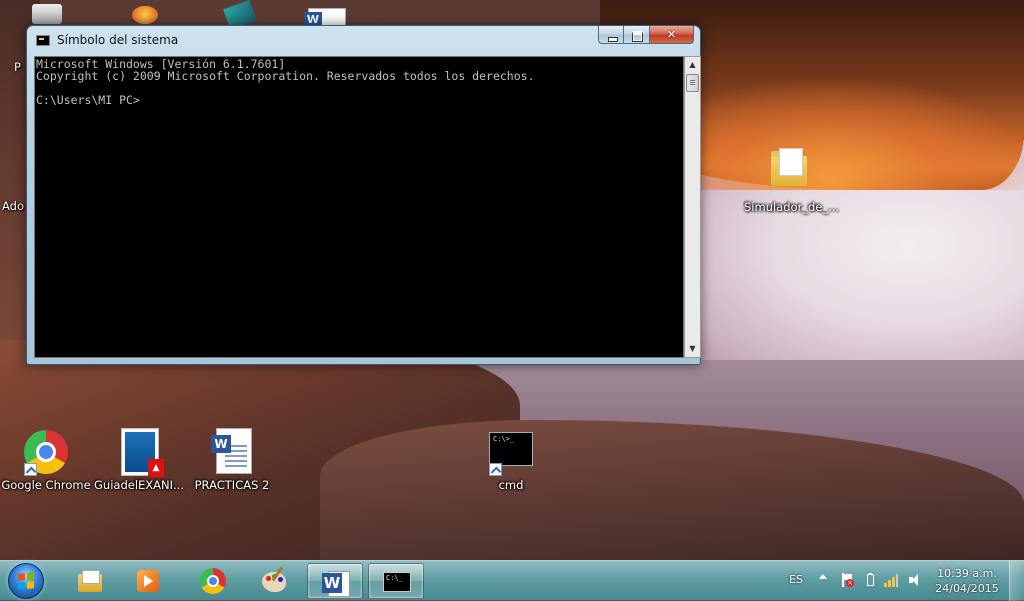 The image size is (1024, 601). I want to click on clock-date: 24/04/2015, so click(967, 588).